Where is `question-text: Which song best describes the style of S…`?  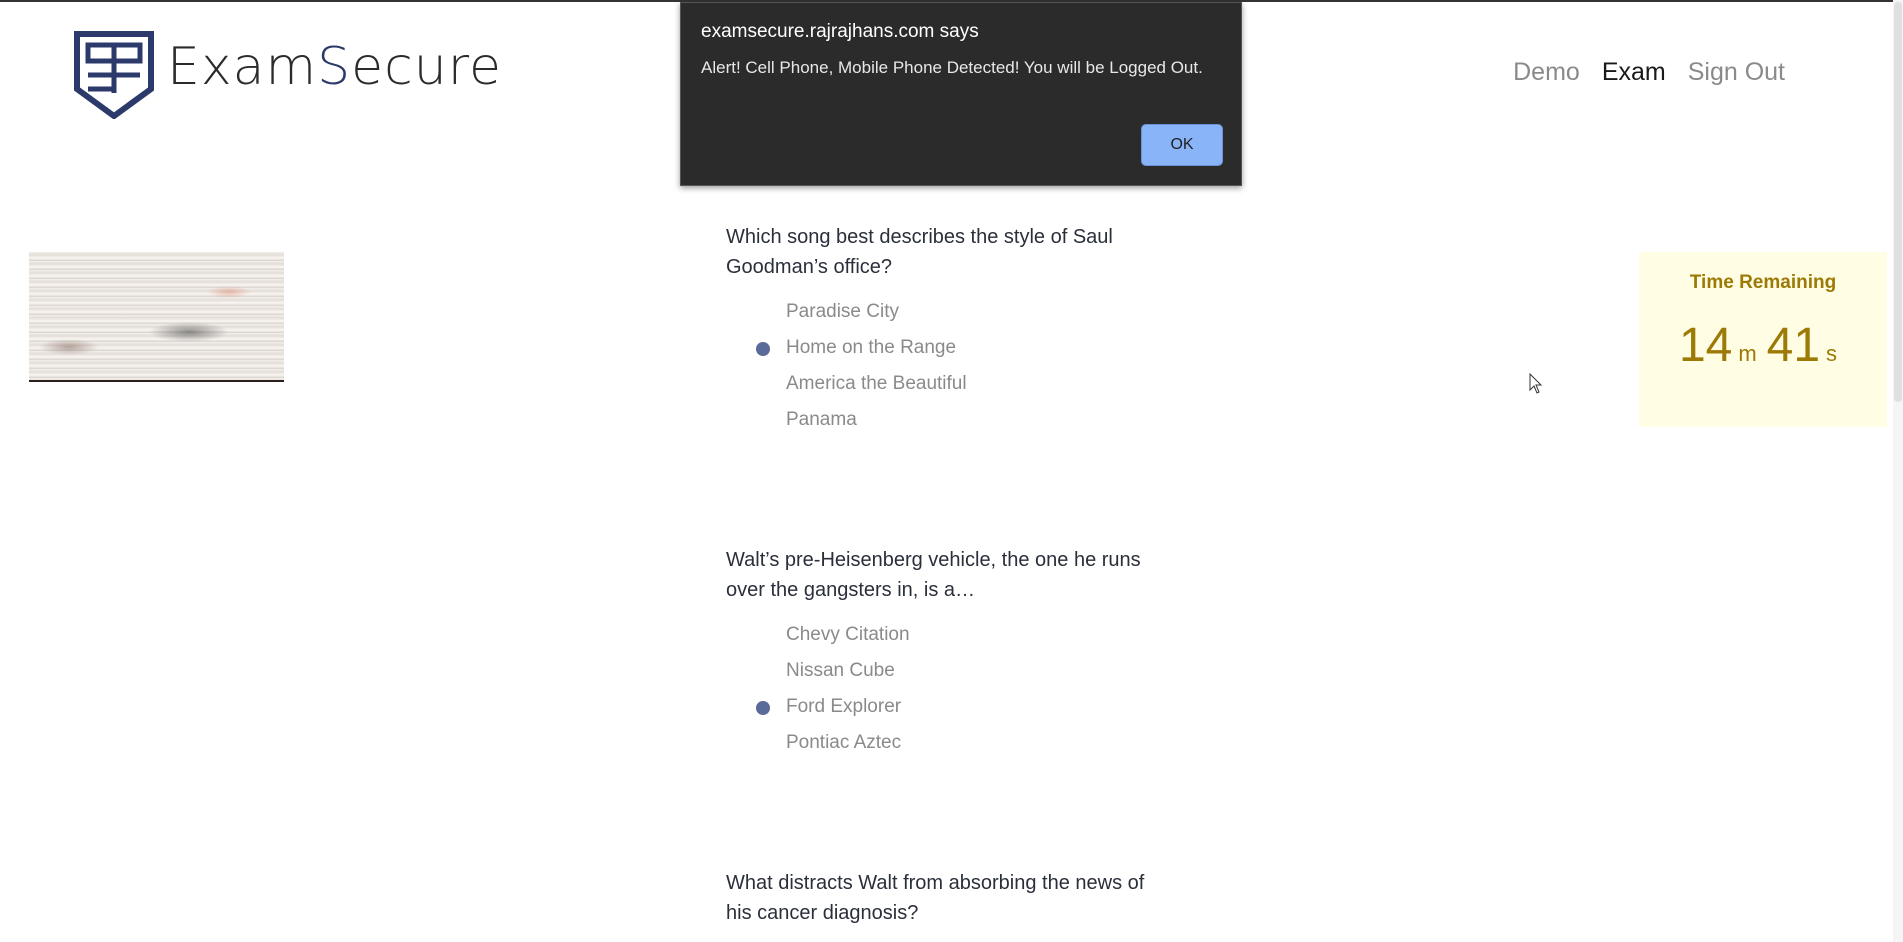 question-text: Which song best describes the style of S… is located at coordinates (919, 252).